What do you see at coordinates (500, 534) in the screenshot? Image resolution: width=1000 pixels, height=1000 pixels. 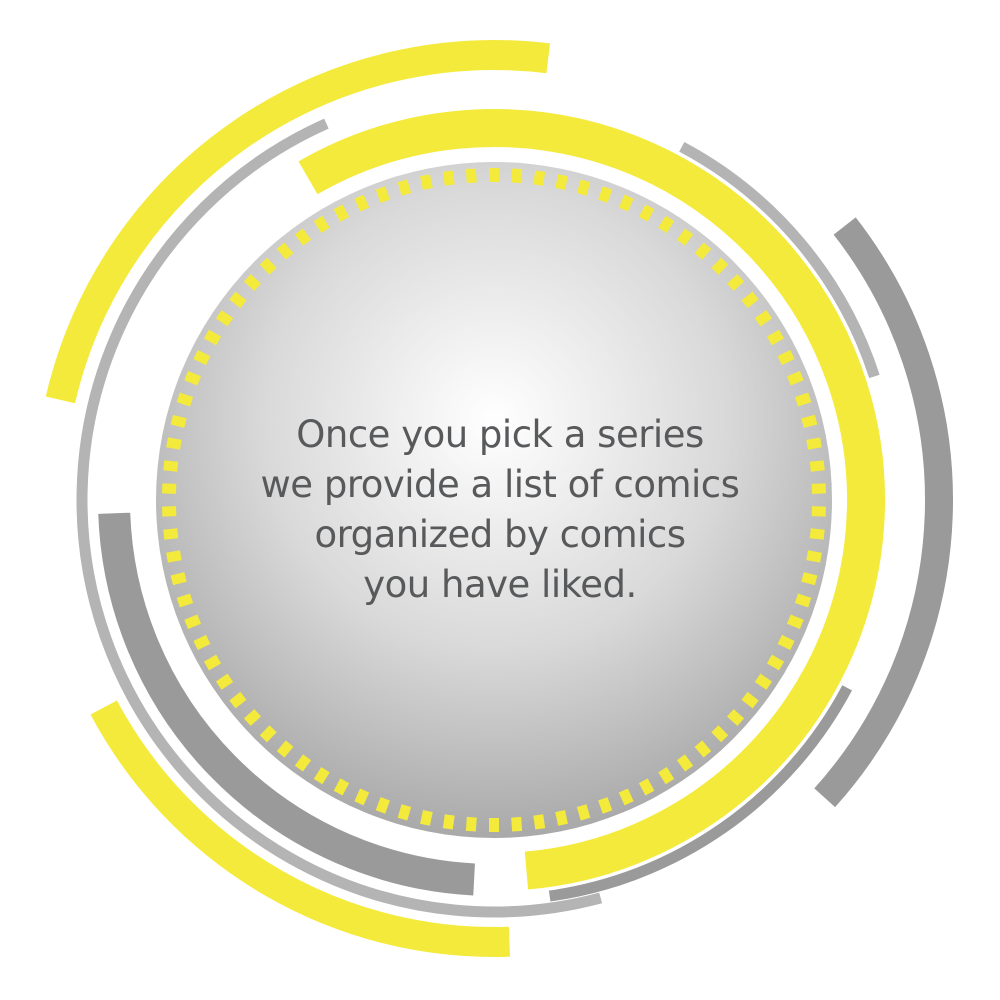 I see `caption-line-3: organized by comics` at bounding box center [500, 534].